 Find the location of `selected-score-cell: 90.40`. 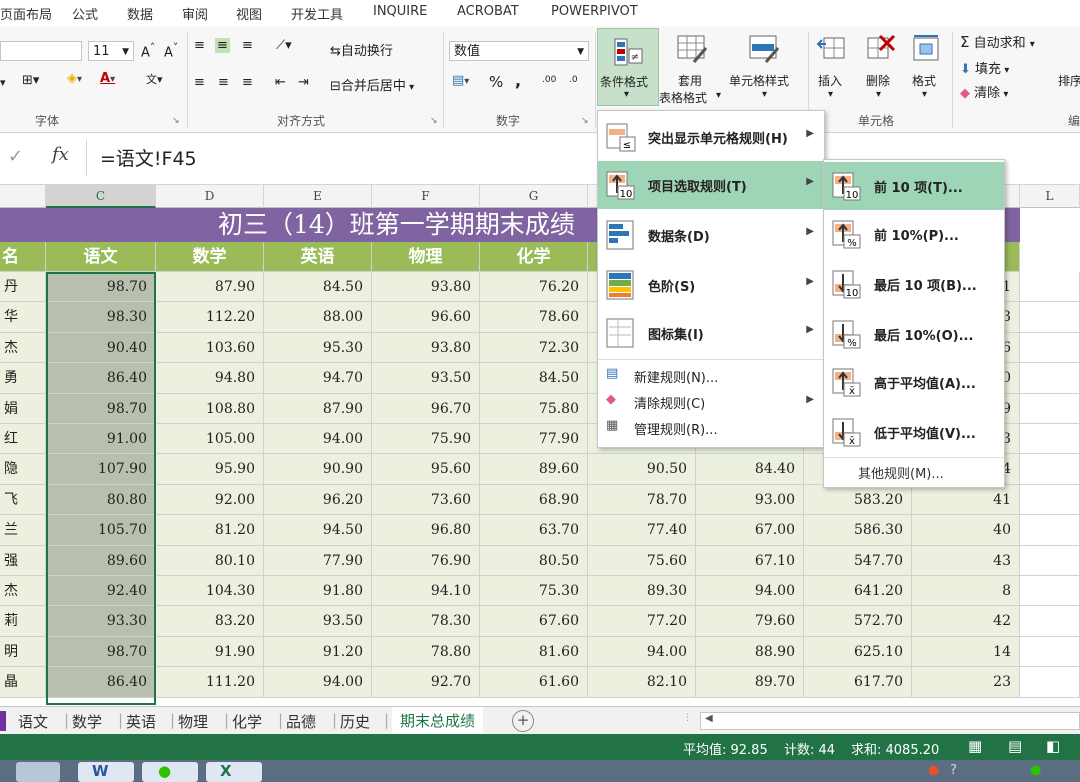

selected-score-cell: 90.40 is located at coordinates (101, 348).